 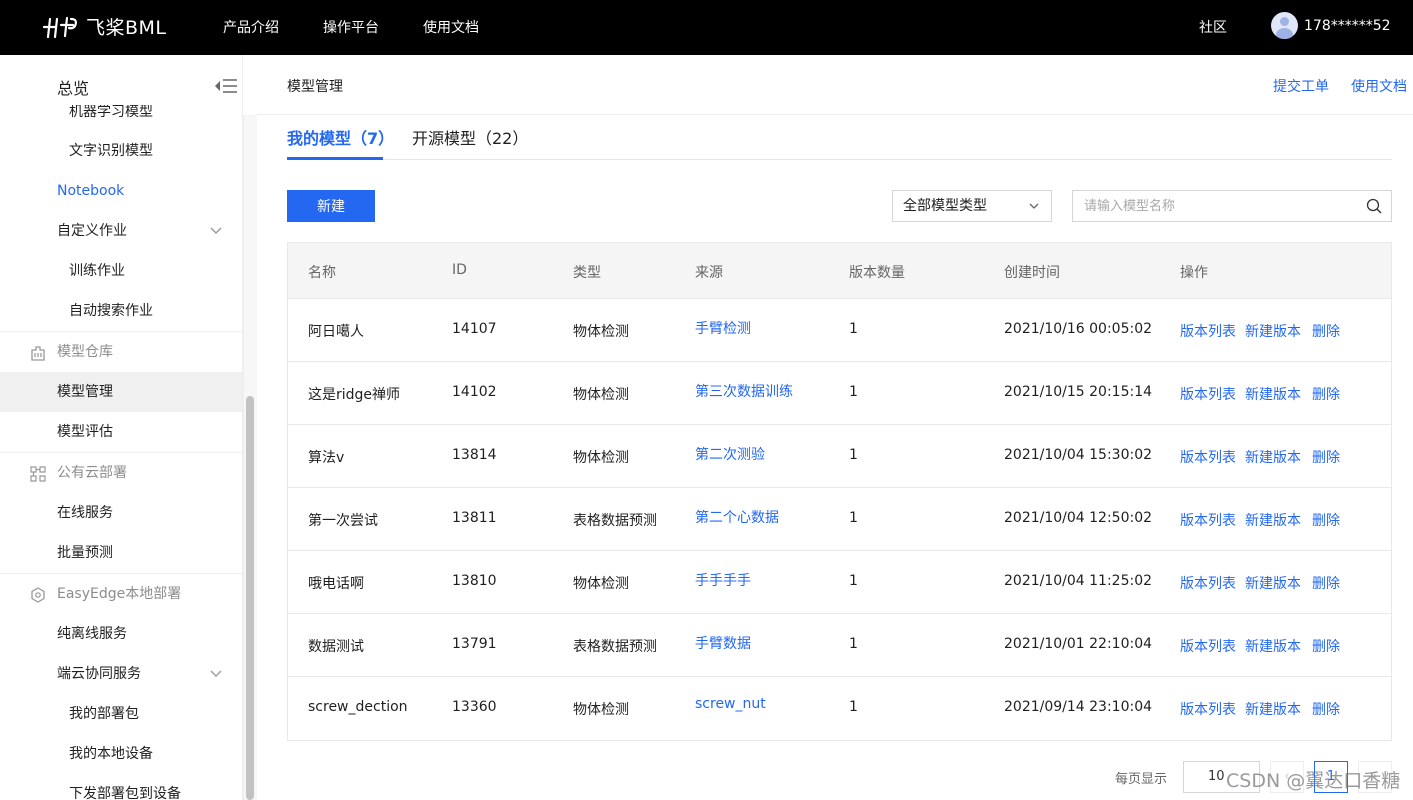 What do you see at coordinates (1301, 86) in the screenshot?
I see `submit-ticket-link: 提交工单` at bounding box center [1301, 86].